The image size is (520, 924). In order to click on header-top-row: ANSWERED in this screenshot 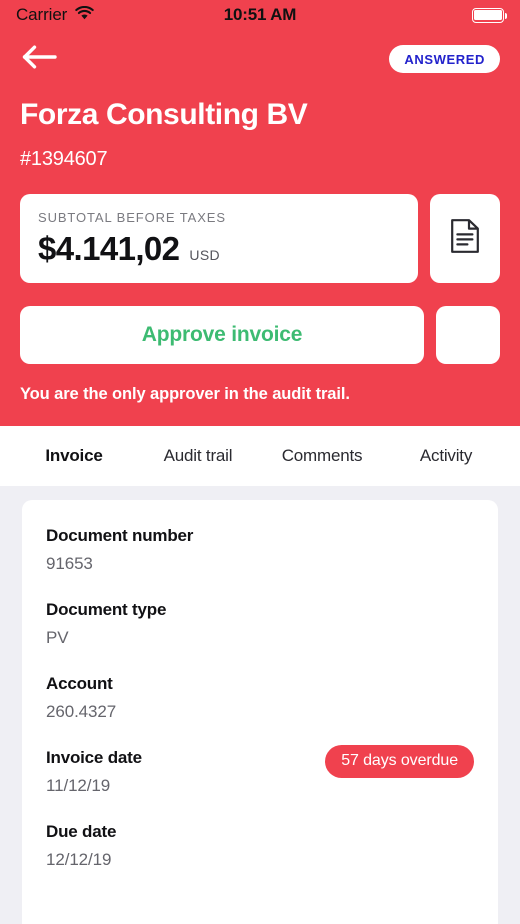, I will do `click(260, 59)`.